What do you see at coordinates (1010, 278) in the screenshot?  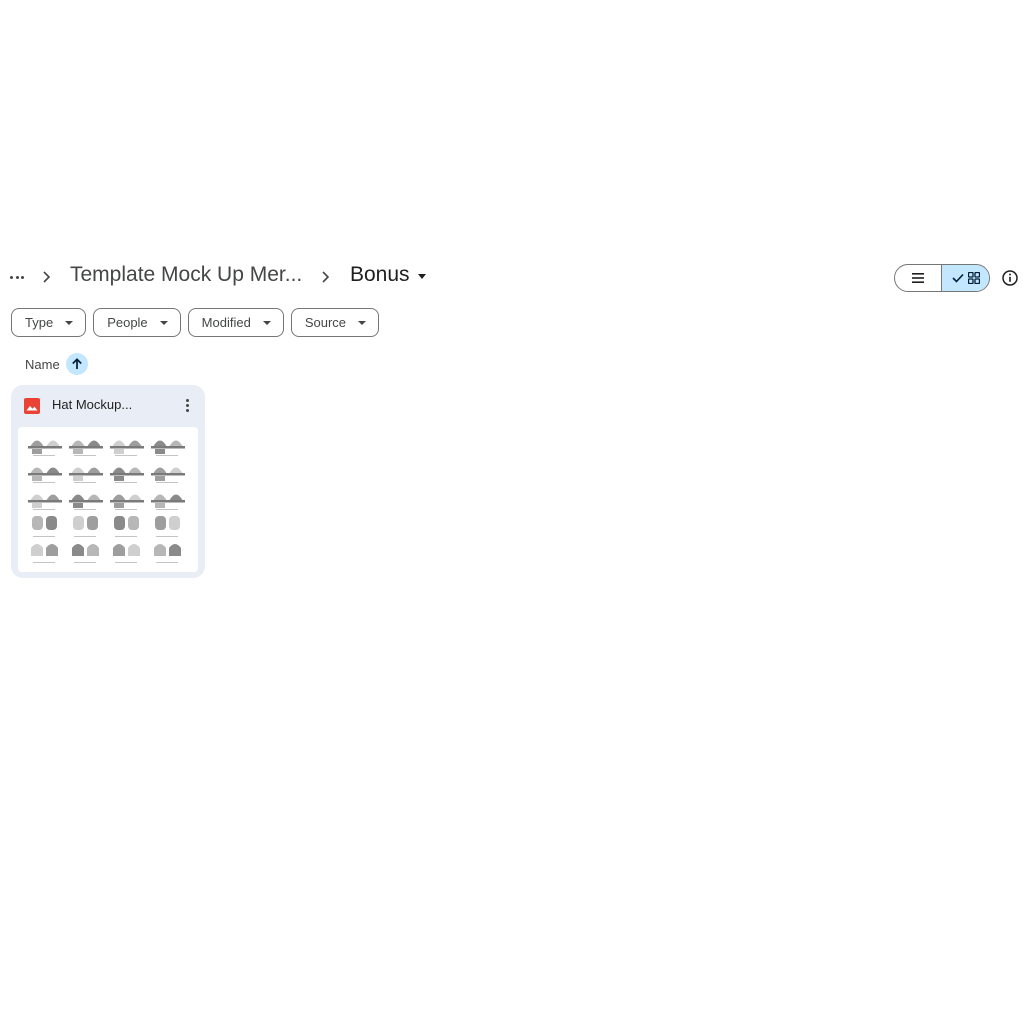 I see `info-icon` at bounding box center [1010, 278].